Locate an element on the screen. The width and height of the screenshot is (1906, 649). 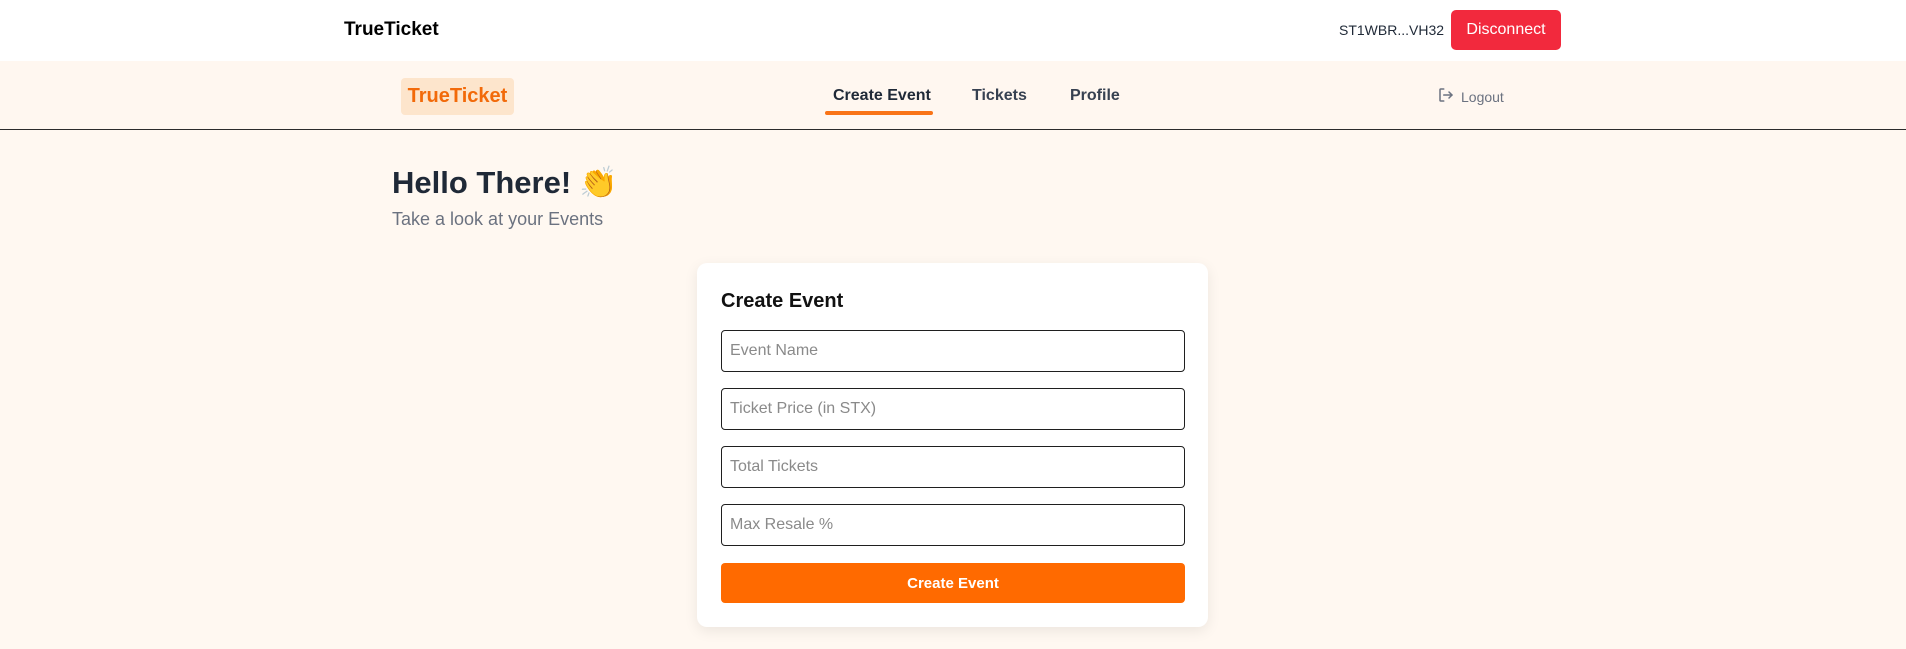
tab-profile: Profile is located at coordinates (1095, 96).